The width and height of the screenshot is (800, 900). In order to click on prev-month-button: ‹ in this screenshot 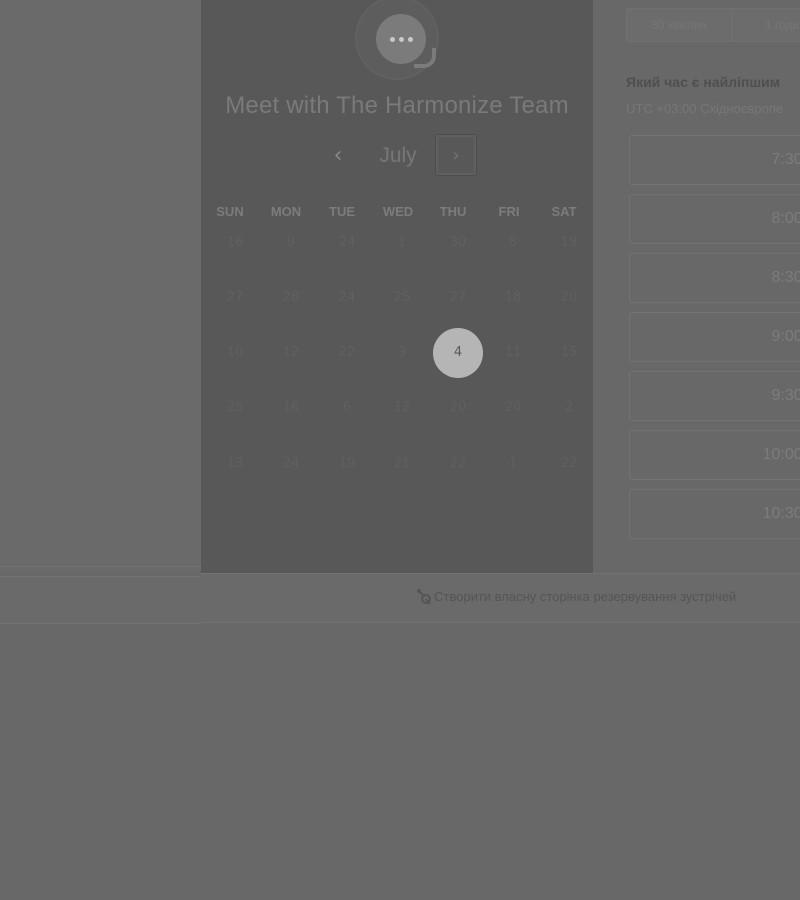, I will do `click(338, 156)`.